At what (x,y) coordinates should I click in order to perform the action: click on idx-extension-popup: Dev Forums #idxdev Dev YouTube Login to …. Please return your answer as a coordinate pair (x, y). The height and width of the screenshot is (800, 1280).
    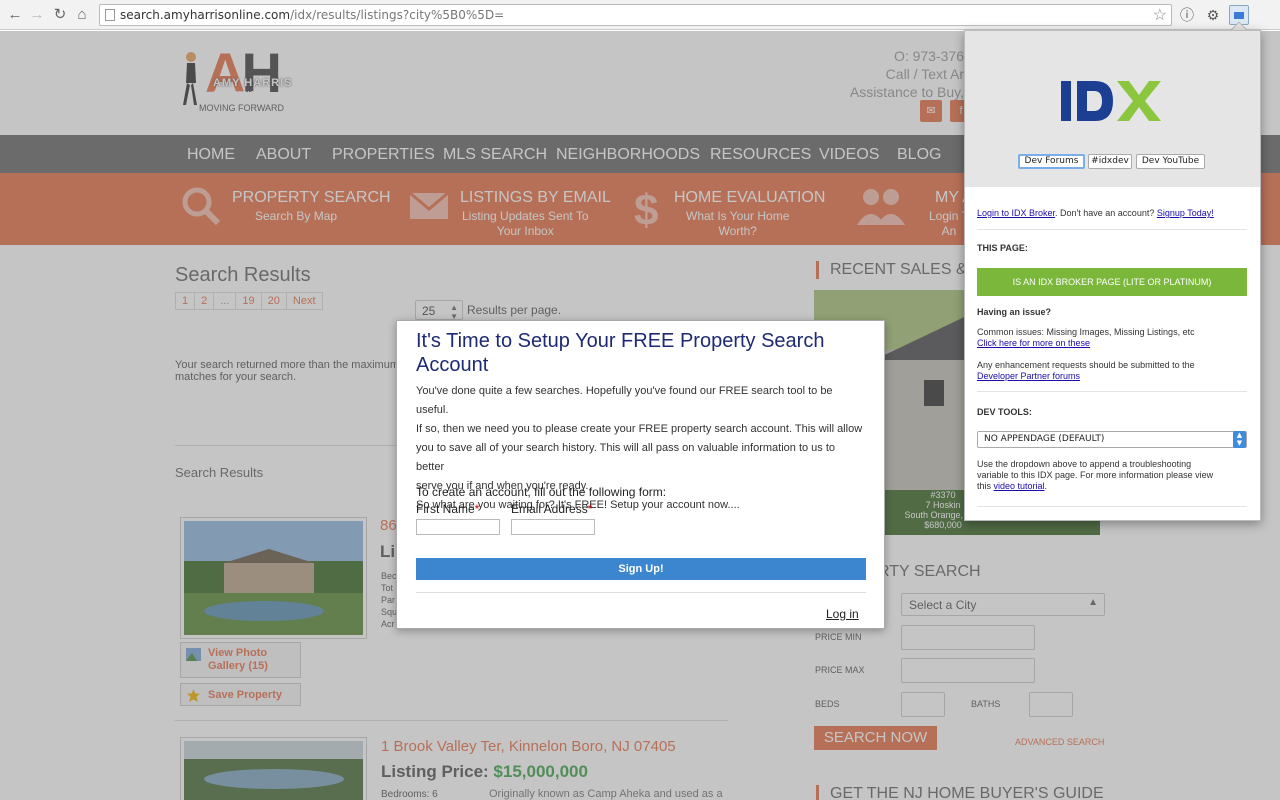
    Looking at the image, I should click on (1112, 275).